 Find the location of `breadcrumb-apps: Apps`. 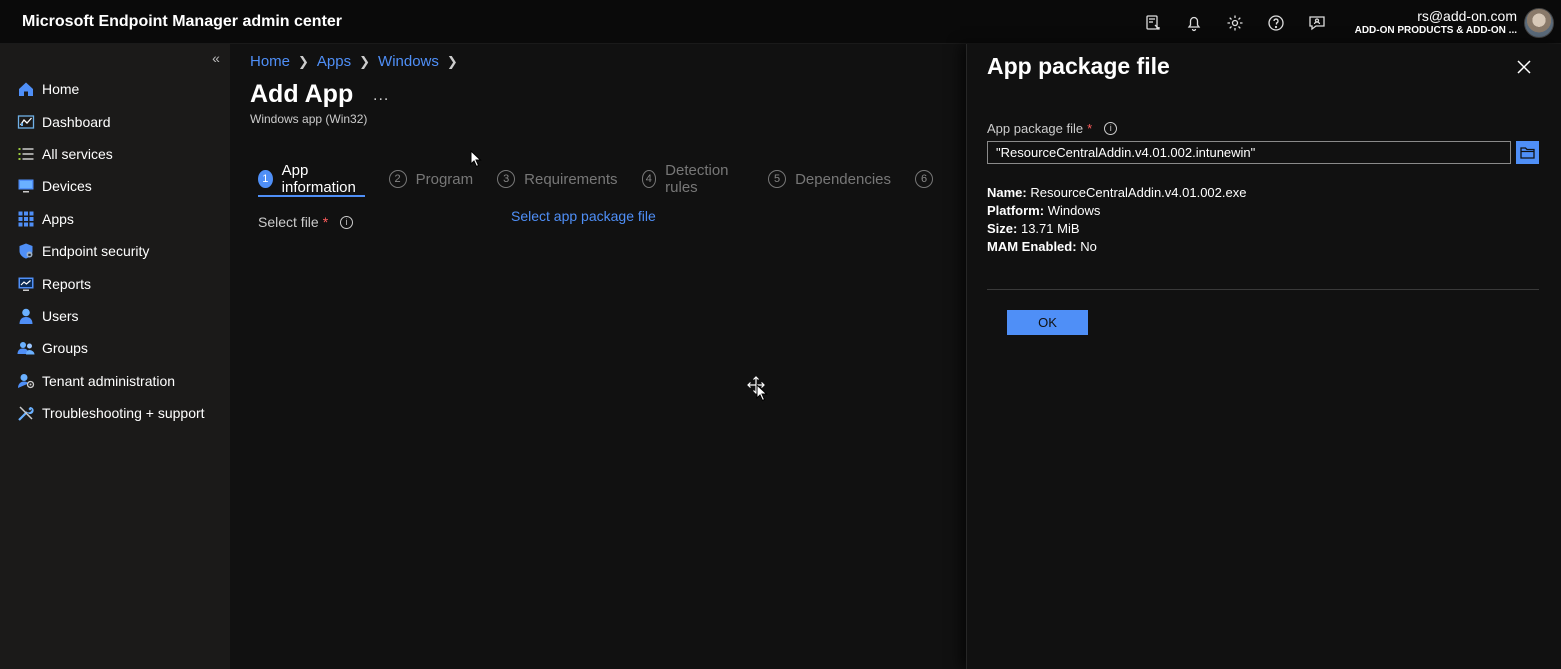

breadcrumb-apps: Apps is located at coordinates (334, 61).